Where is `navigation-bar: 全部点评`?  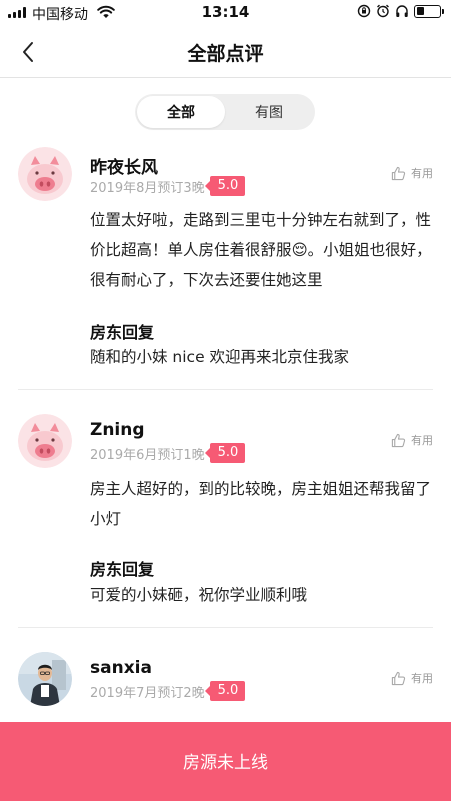 navigation-bar: 全部点评 is located at coordinates (225, 52).